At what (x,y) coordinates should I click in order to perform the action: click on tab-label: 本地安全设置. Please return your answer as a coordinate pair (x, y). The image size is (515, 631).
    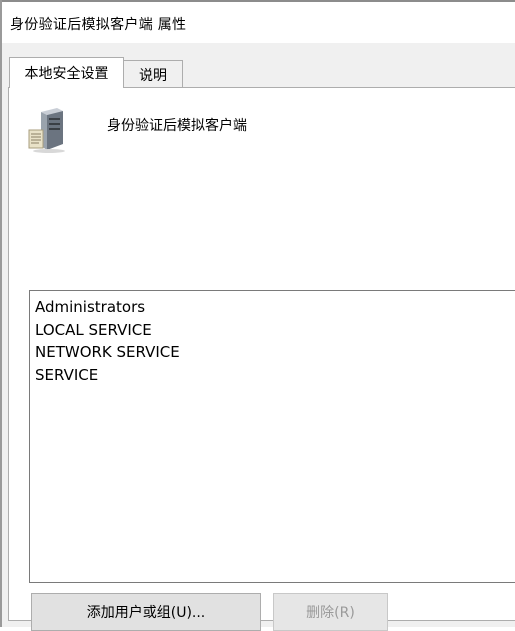
    Looking at the image, I should click on (66, 74).